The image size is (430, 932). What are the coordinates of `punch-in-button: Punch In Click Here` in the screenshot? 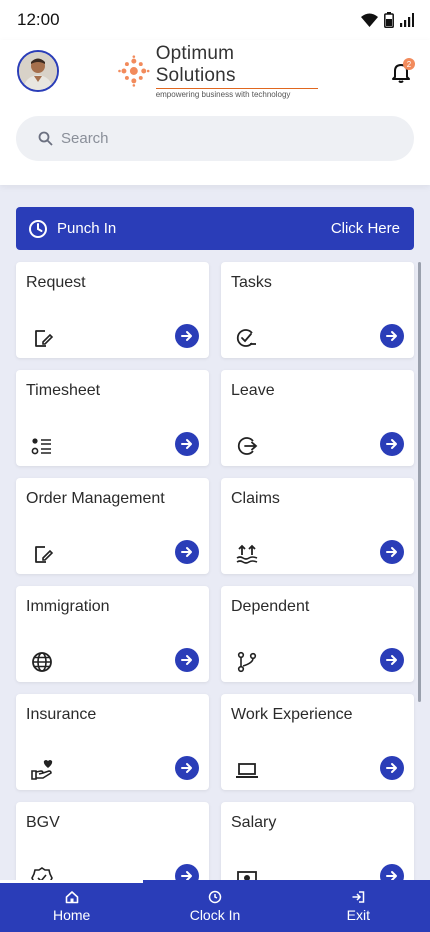 It's located at (215, 228).